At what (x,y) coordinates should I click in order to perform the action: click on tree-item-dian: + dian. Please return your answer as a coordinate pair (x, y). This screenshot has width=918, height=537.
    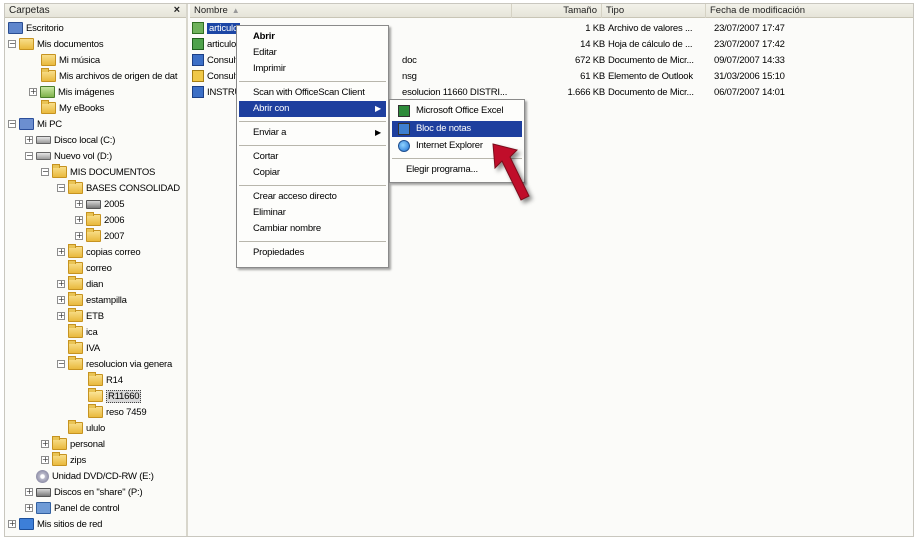
    Looking at the image, I should click on (80, 284).